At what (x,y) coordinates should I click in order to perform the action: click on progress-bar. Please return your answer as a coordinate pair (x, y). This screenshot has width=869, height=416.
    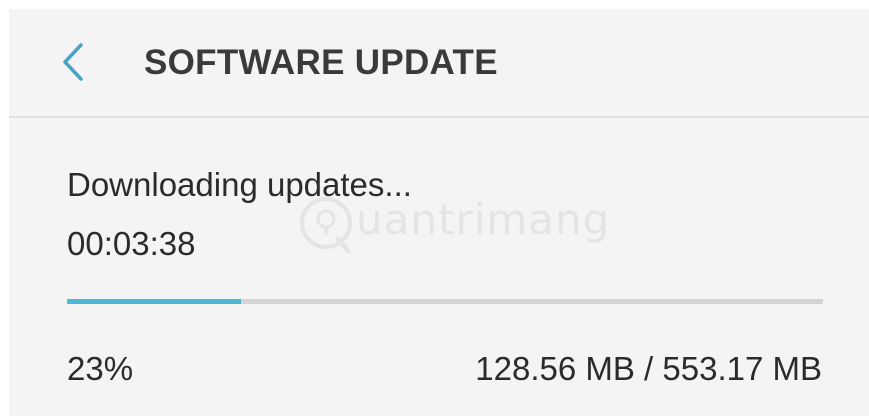
    Looking at the image, I should click on (445, 301).